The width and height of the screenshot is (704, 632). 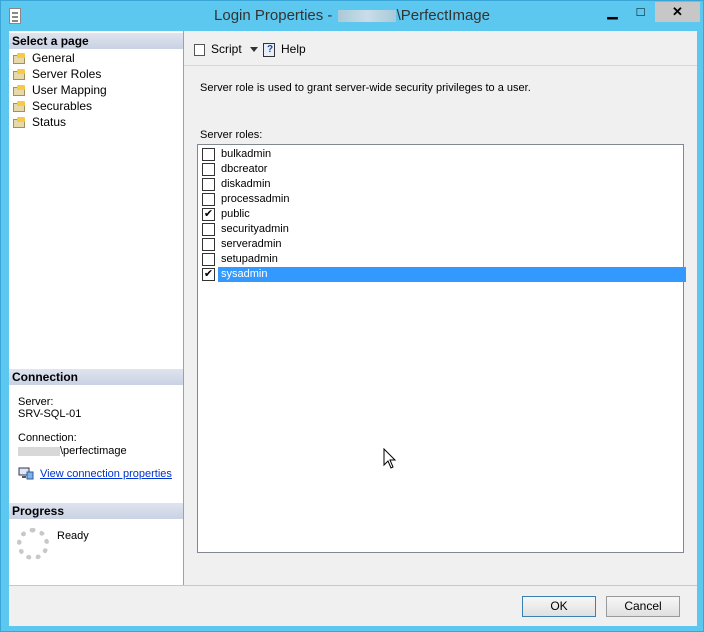 I want to click on title-bar: Login Properties - \PerfectImage ▁ □ ✕, so click(x=352, y=16).